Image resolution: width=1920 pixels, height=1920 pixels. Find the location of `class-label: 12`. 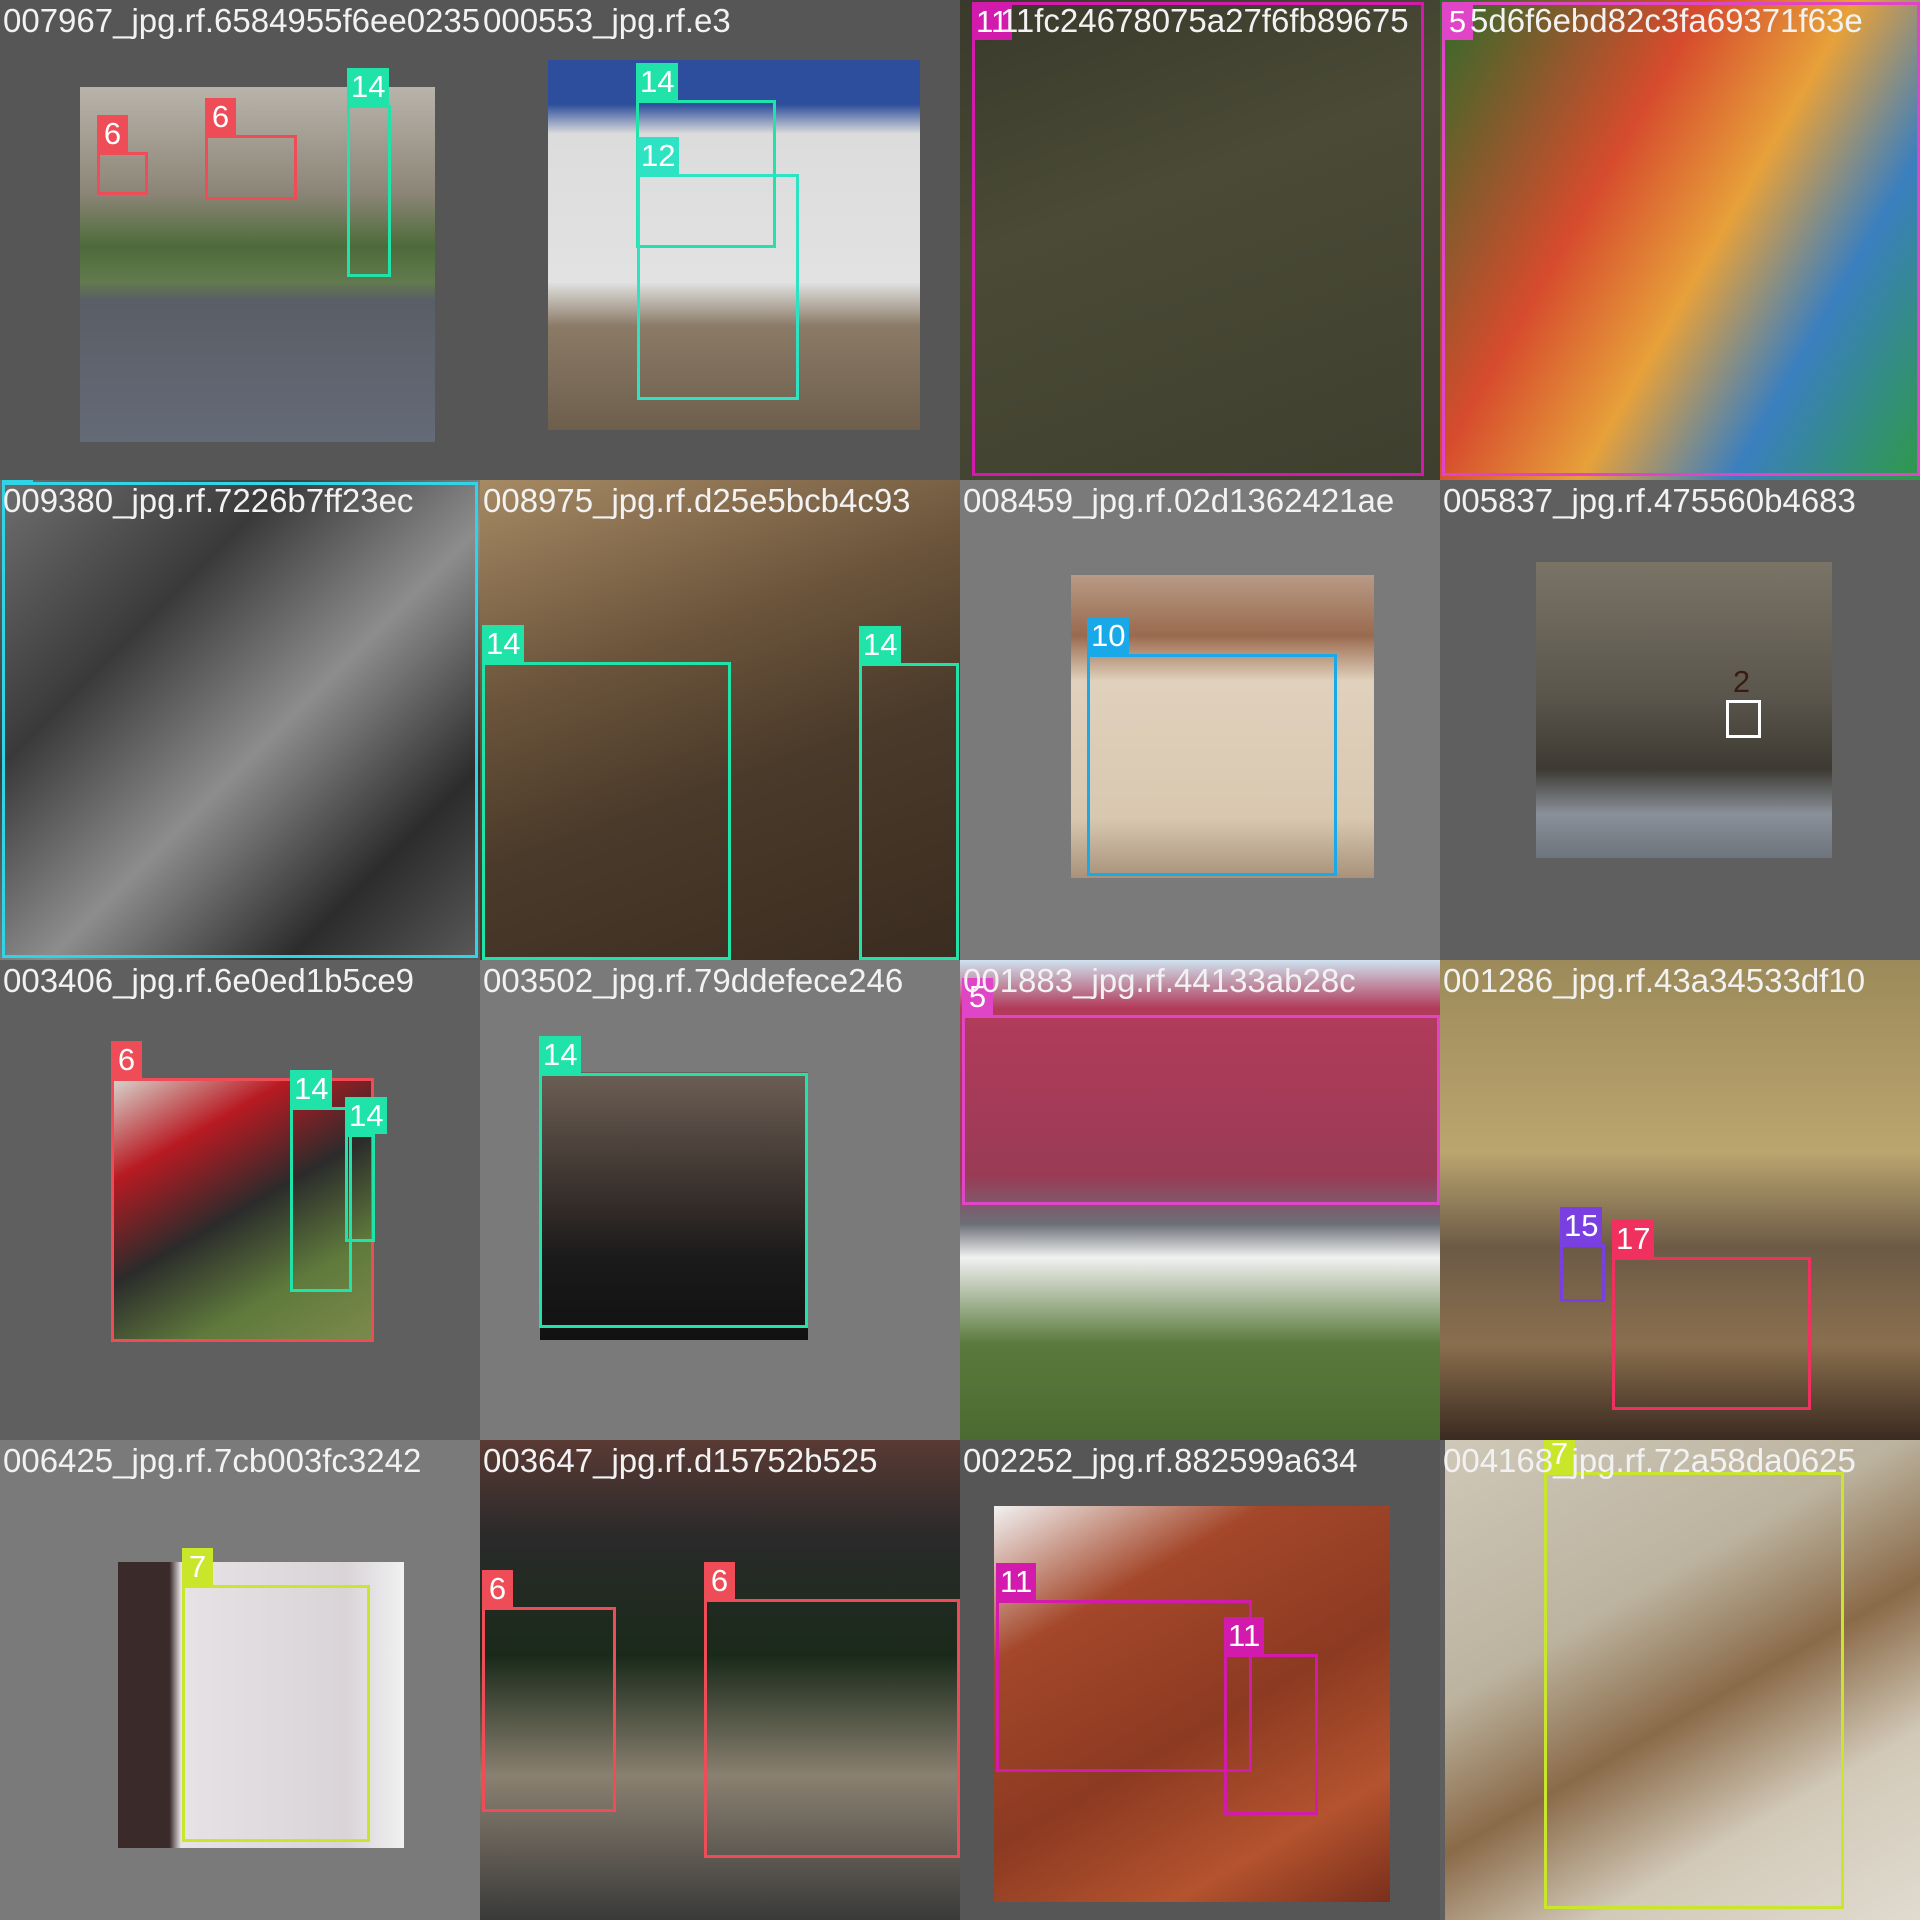

class-label: 12 is located at coordinates (658, 155).